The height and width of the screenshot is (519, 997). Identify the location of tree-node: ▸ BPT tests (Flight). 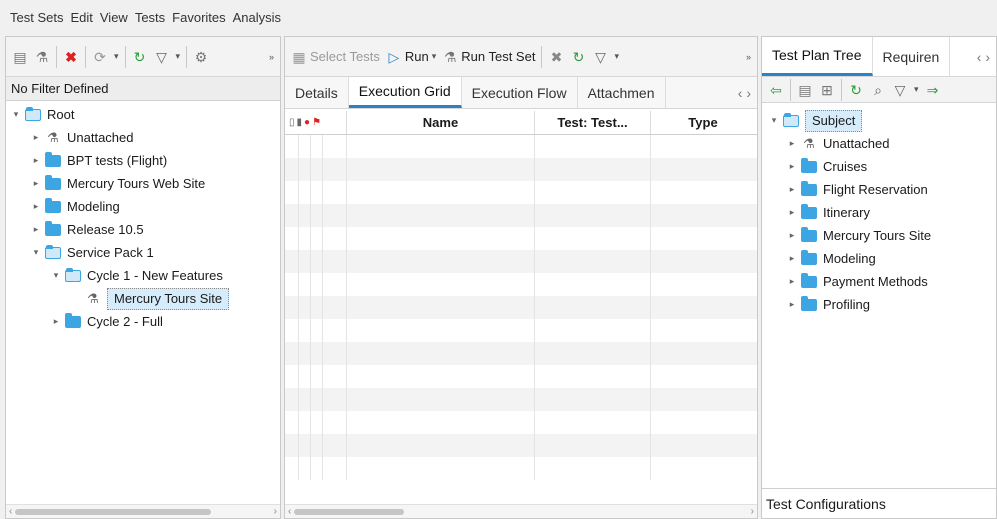
(143, 160).